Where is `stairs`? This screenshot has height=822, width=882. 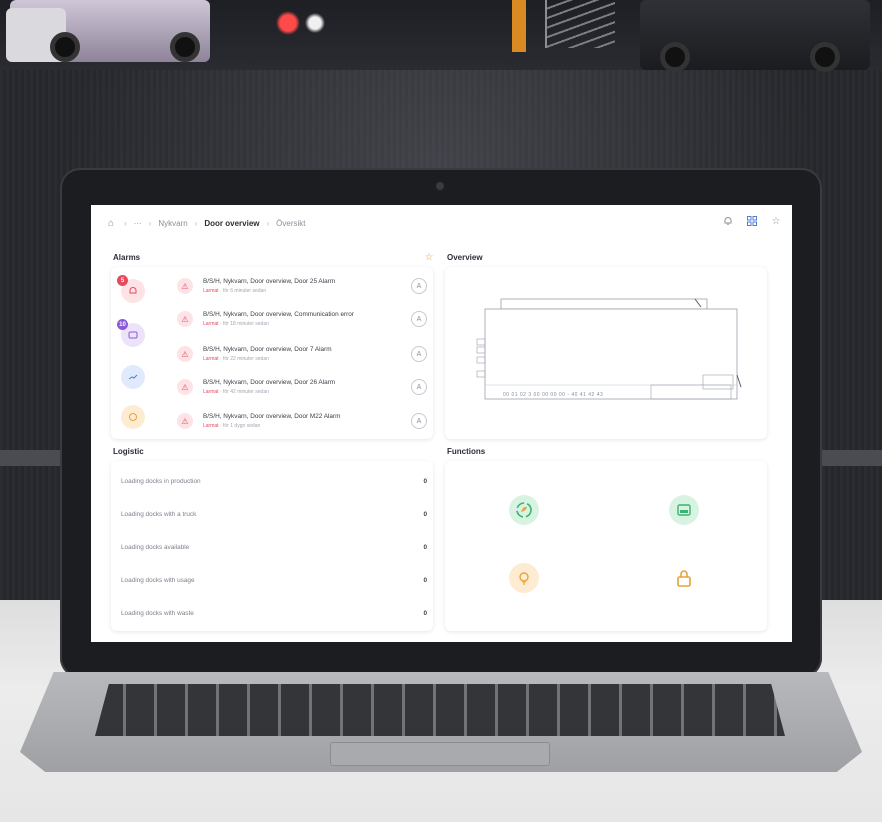
stairs is located at coordinates (580, 24).